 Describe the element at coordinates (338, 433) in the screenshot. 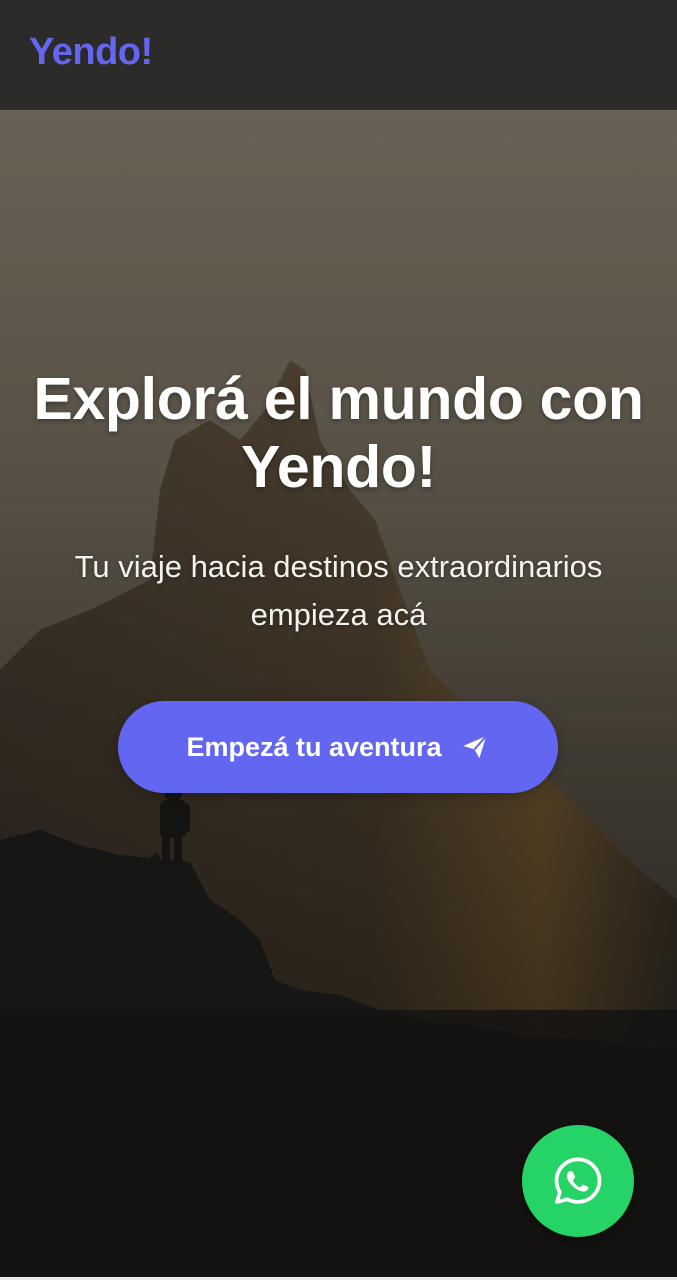

I see `hero-title: Explorá el mundo con Yendo!` at that location.